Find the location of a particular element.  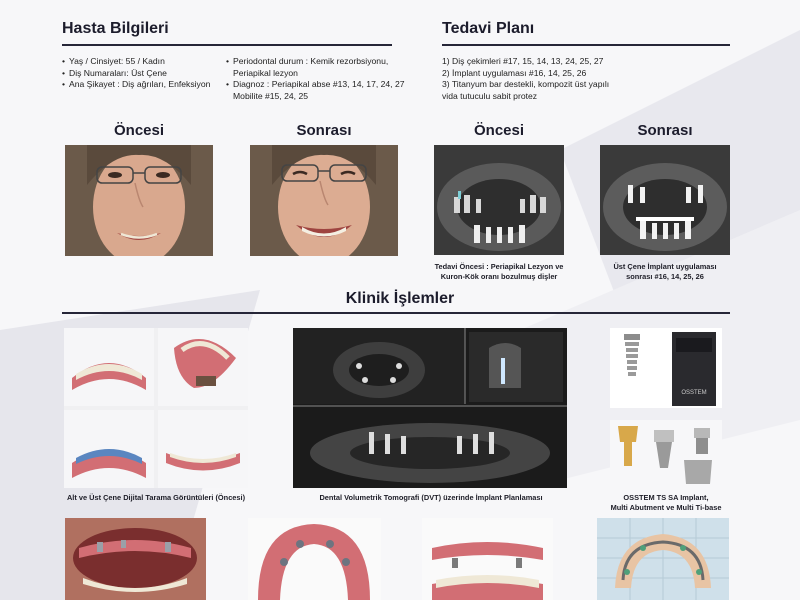

face-after-photo is located at coordinates (324, 200).